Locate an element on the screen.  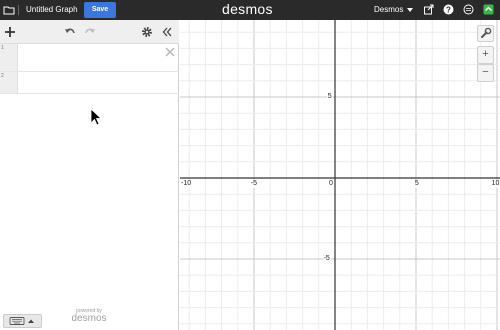
zoom-out-label: − is located at coordinates (485, 72).